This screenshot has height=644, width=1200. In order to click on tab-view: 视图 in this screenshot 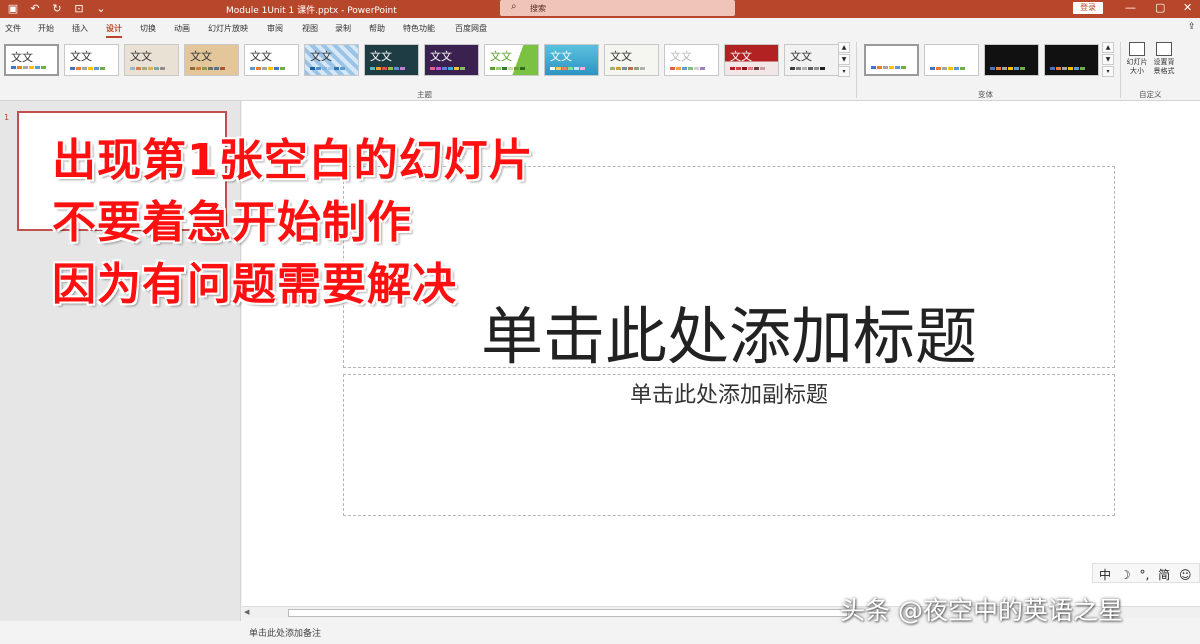, I will do `click(310, 28)`.